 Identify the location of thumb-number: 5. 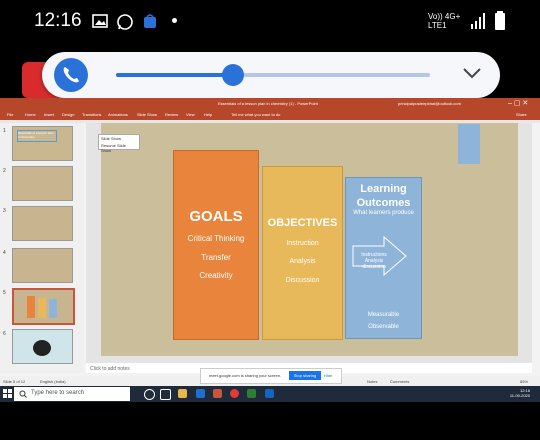
(4, 293).